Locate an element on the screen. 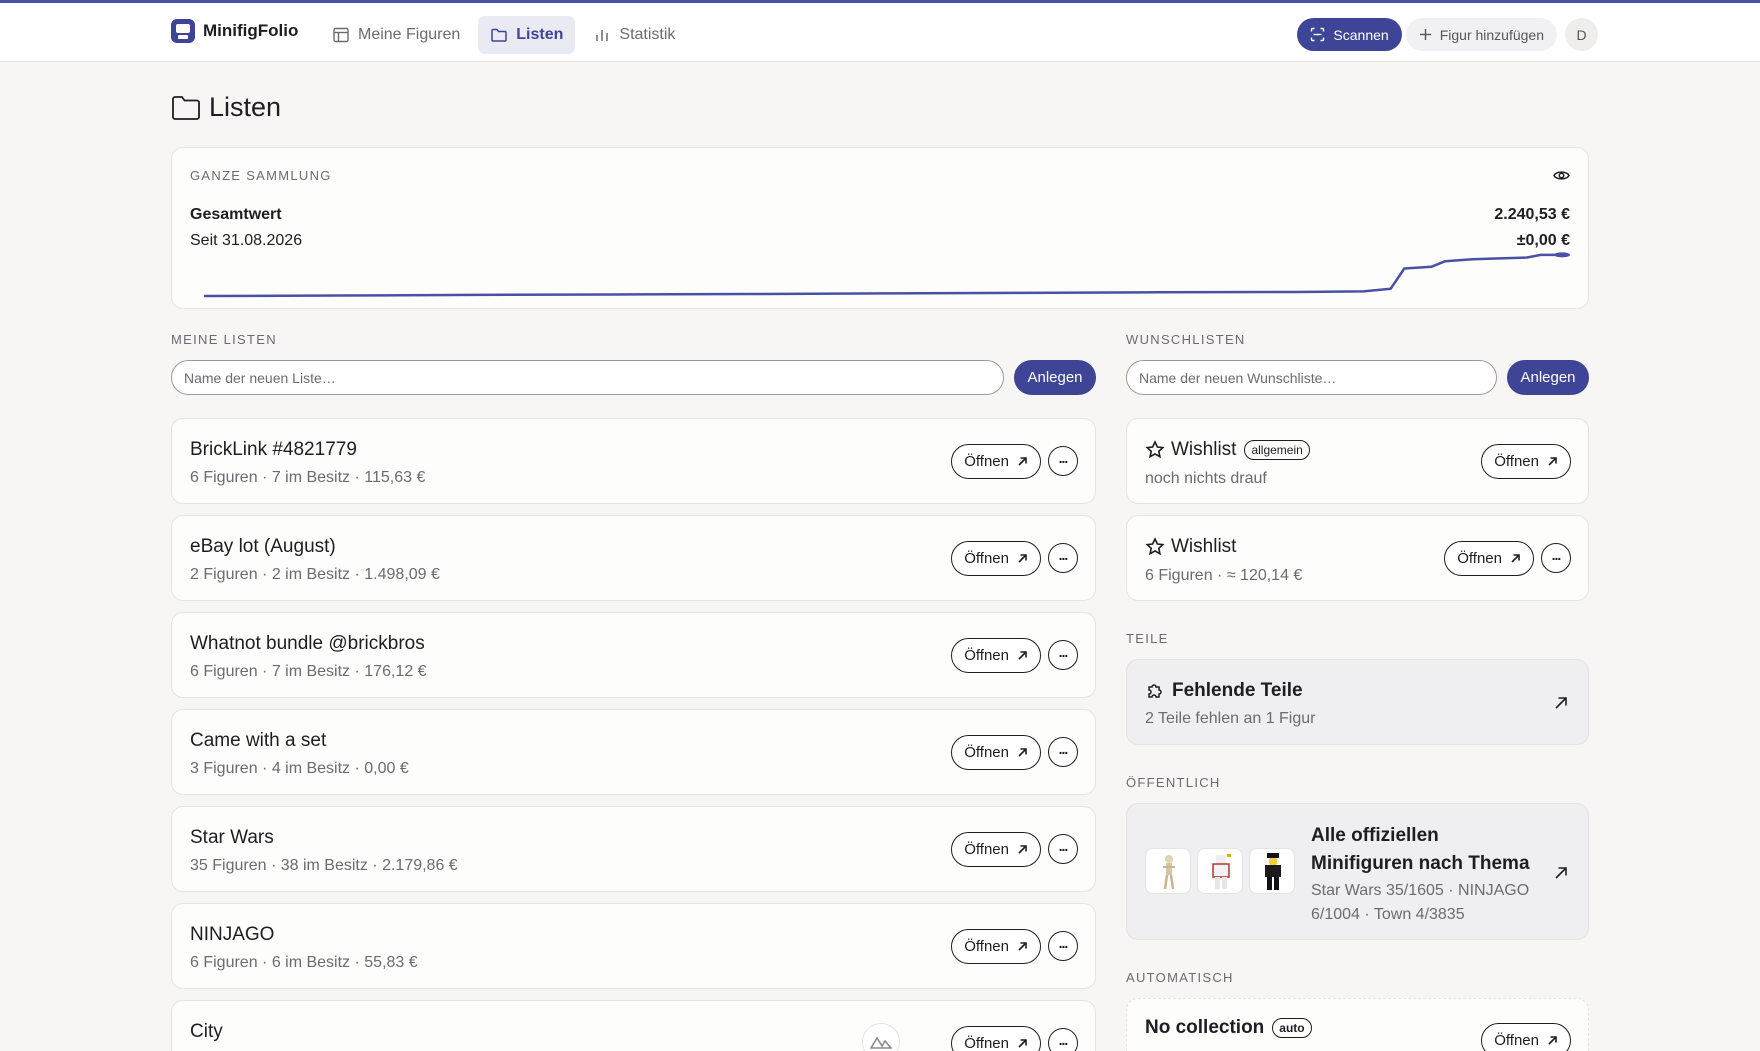 Image resolution: width=1760 pixels, height=1051 pixels. missing-parts-card: Fehlende Teile 2 Teile fehlen an 1 Figur is located at coordinates (1357, 702).